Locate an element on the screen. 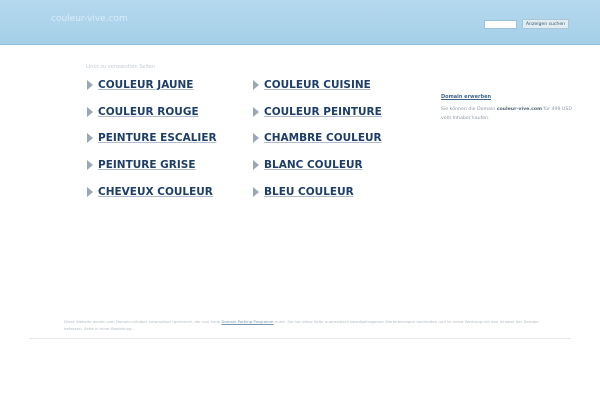 The width and height of the screenshot is (600, 400). keyword-label: PEINTURE GRISE is located at coordinates (147, 165).